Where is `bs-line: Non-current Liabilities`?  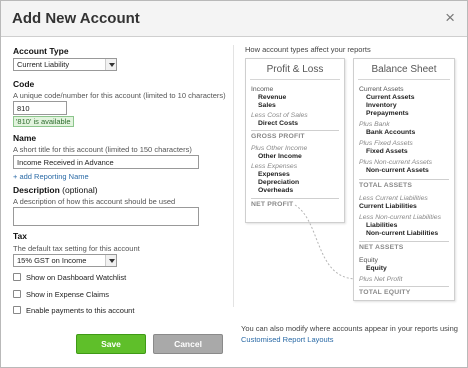 bs-line: Non-current Liabilities is located at coordinates (402, 233).